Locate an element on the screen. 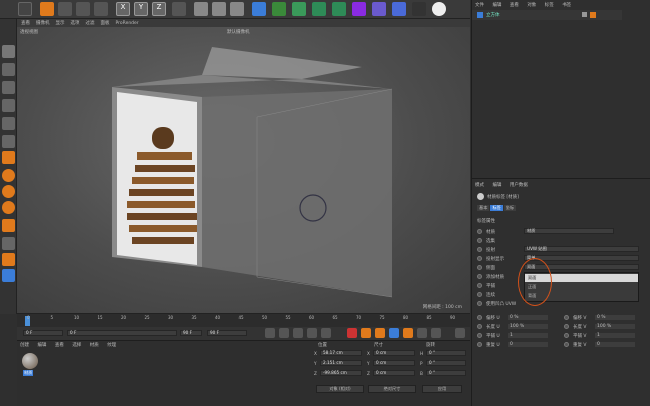 The image size is (650, 406). apply-button: 应用 is located at coordinates (442, 389).